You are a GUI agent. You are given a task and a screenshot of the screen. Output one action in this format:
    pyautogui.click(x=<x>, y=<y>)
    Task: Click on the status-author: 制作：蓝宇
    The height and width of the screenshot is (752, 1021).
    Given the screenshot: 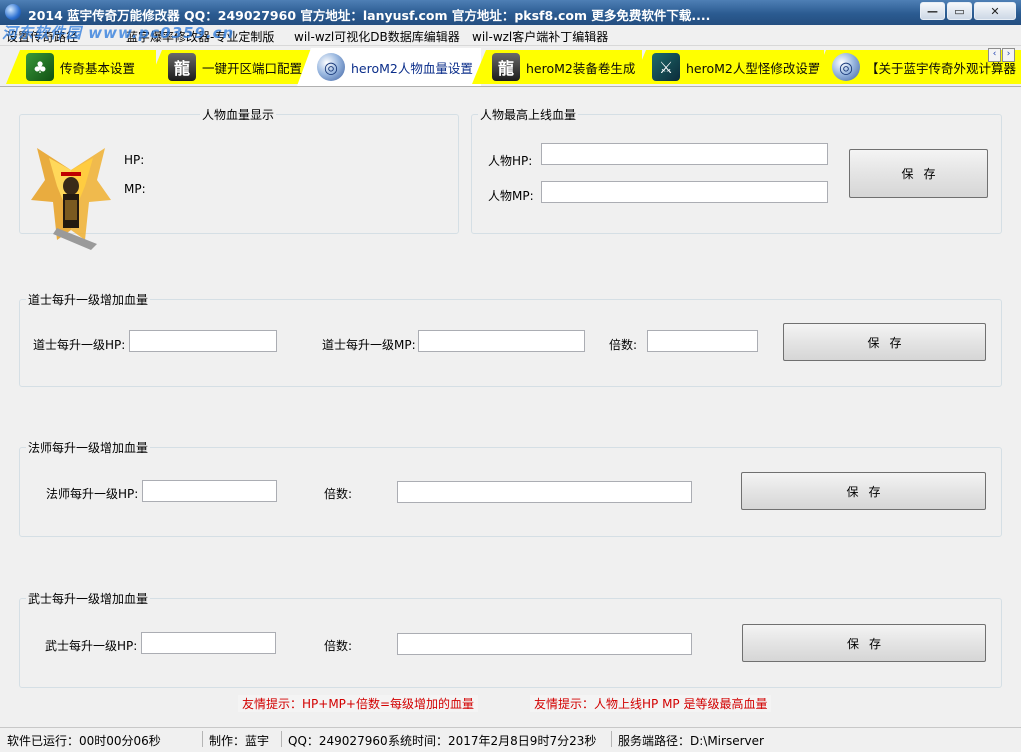 What is the action you would take?
    pyautogui.click(x=239, y=741)
    